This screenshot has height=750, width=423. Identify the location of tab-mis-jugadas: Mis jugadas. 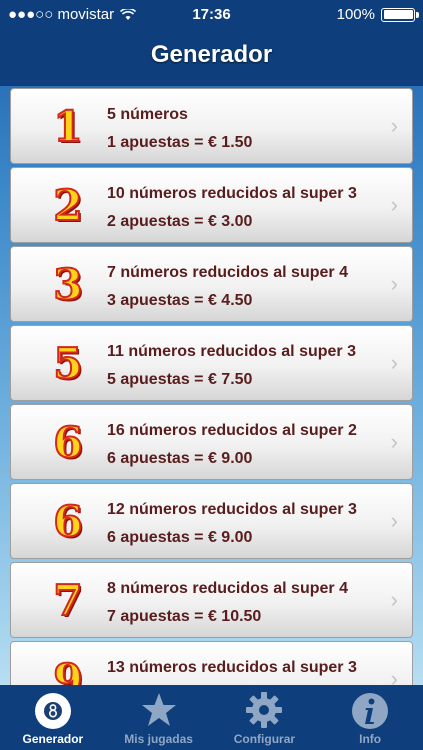
(159, 717).